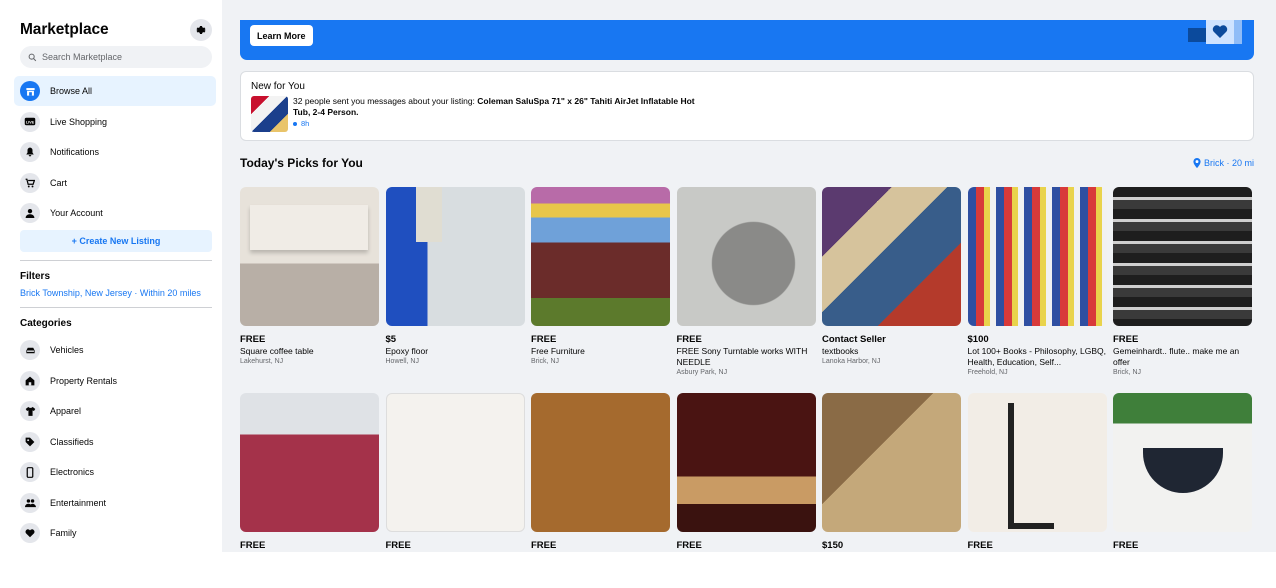  Describe the element at coordinates (30, 121) in the screenshot. I see `live-icon: LIVE` at that location.